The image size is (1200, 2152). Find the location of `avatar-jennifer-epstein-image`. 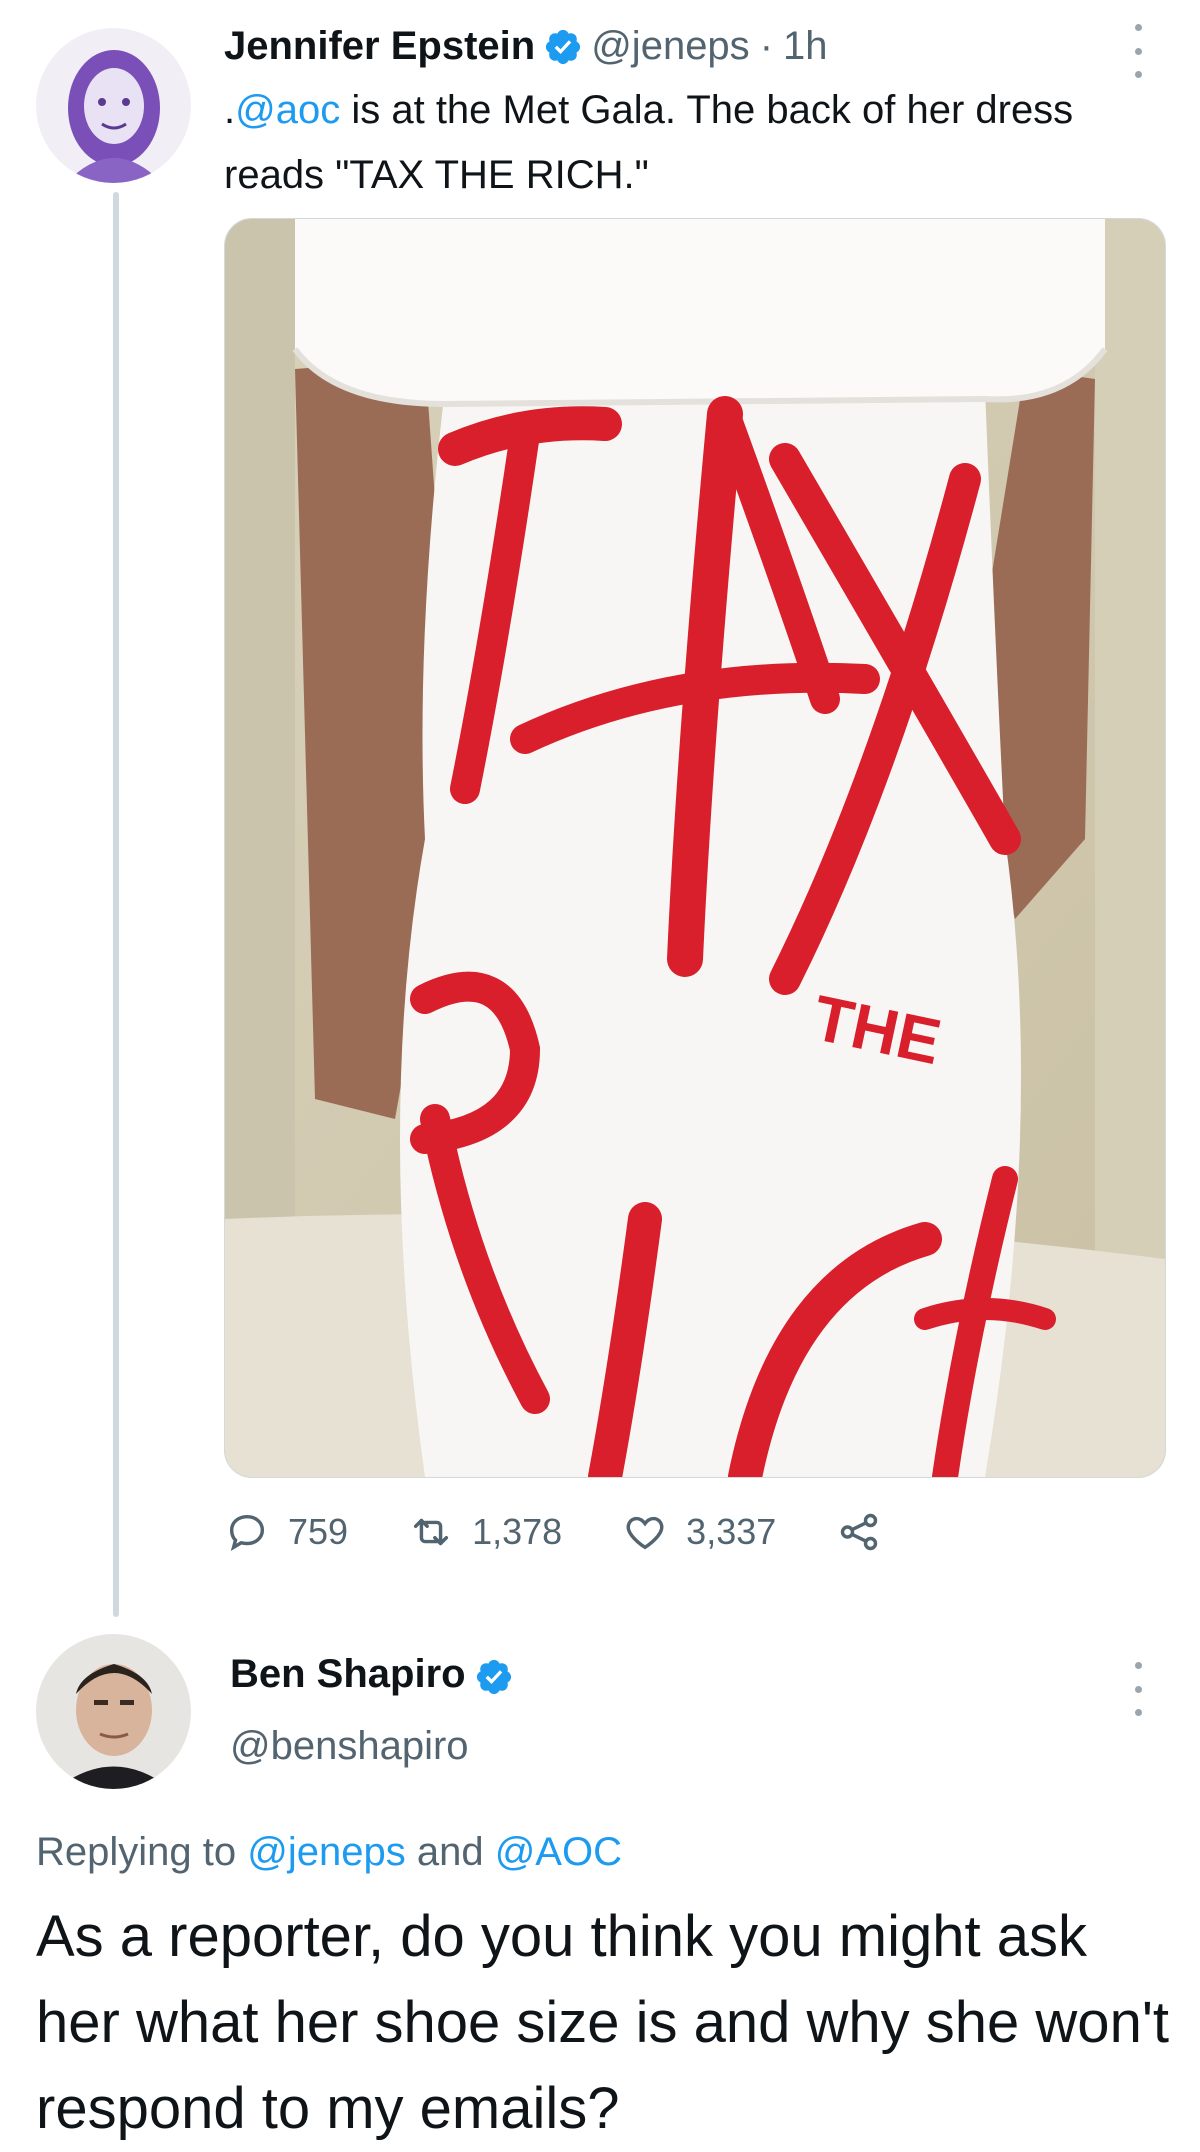

avatar-jennifer-epstein-image is located at coordinates (113, 105).